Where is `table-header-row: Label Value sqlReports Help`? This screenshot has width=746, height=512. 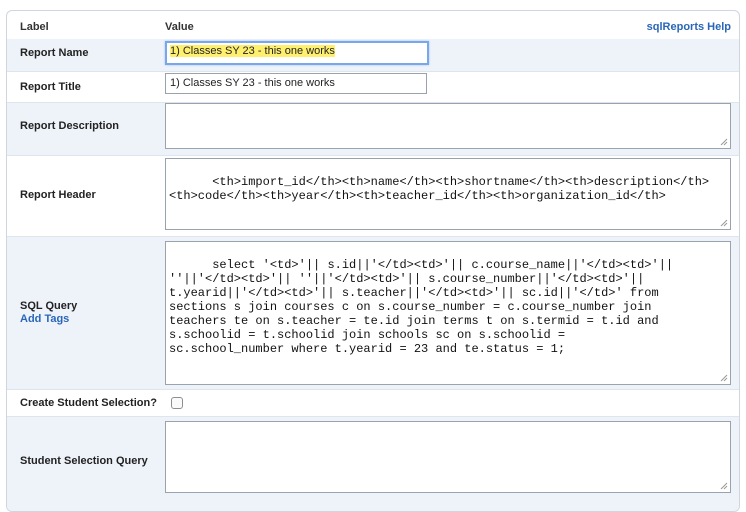
table-header-row: Label Value sqlReports Help is located at coordinates (373, 25).